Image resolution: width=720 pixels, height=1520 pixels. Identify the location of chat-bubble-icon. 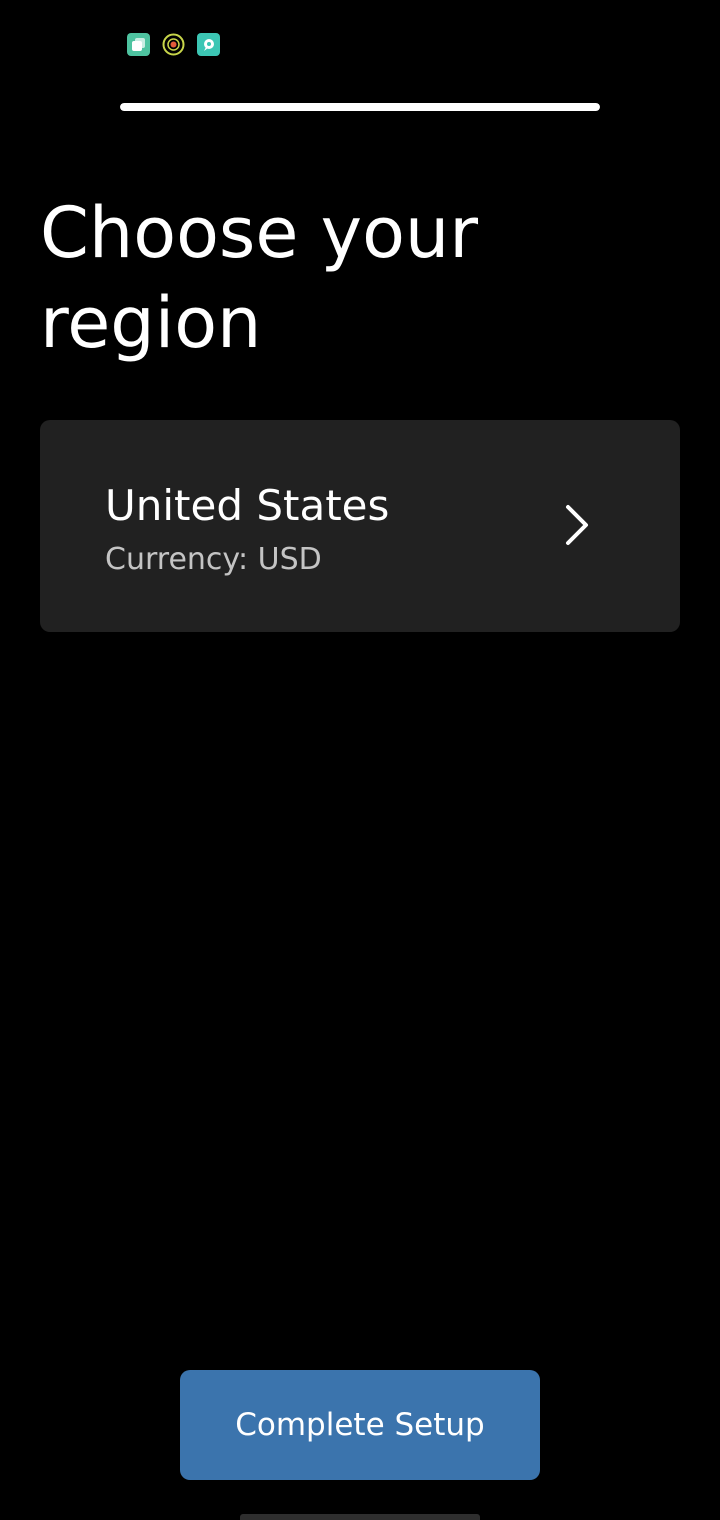
(208, 44).